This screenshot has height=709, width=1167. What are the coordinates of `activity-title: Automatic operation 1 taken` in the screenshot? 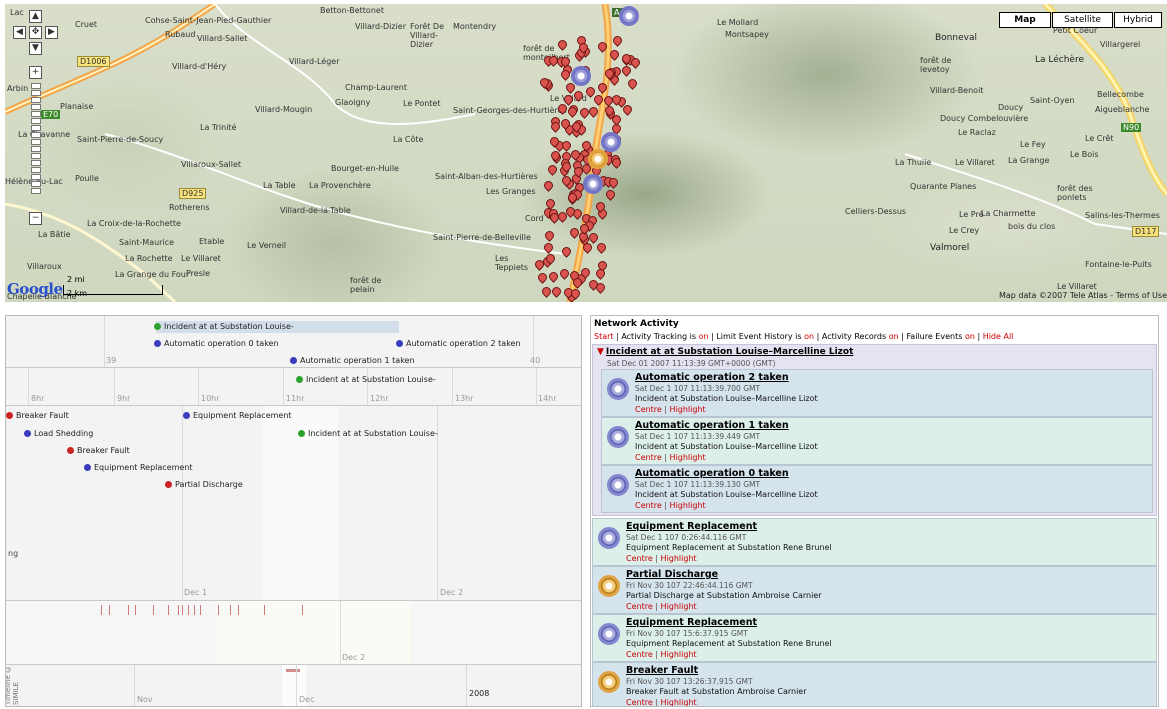 It's located at (712, 425).